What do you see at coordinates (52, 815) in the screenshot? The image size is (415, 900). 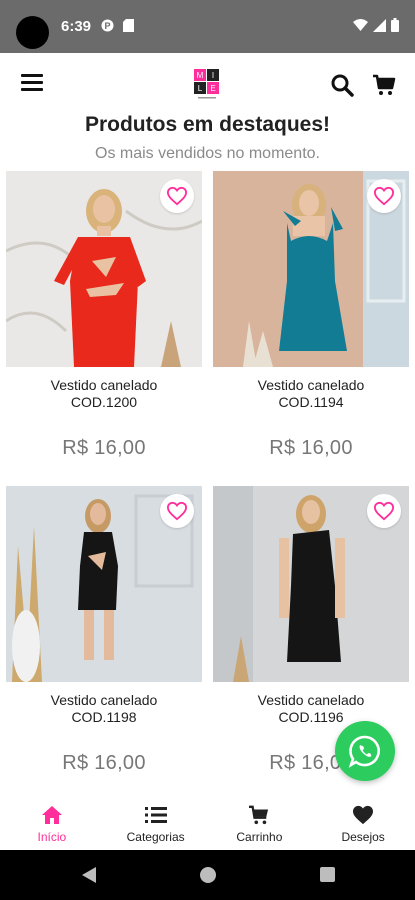 I see `home-icon` at bounding box center [52, 815].